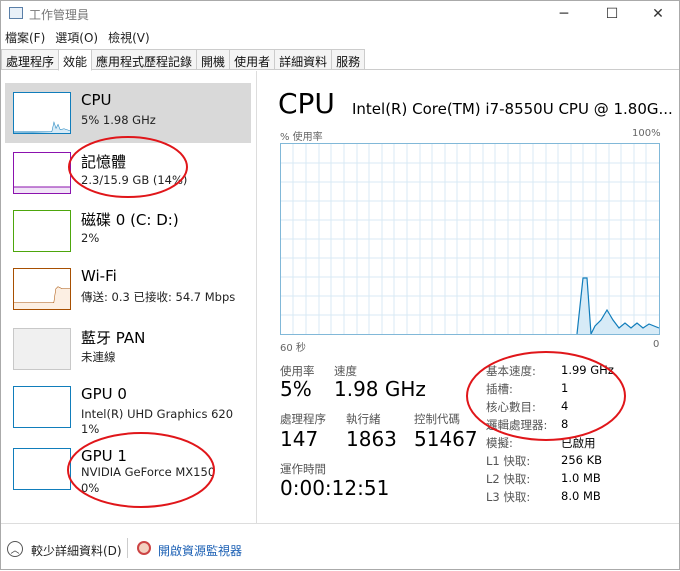 Image resolution: width=680 pixels, height=571 pixels. Describe the element at coordinates (564, 14) in the screenshot. I see `minimize-button: ─` at that location.